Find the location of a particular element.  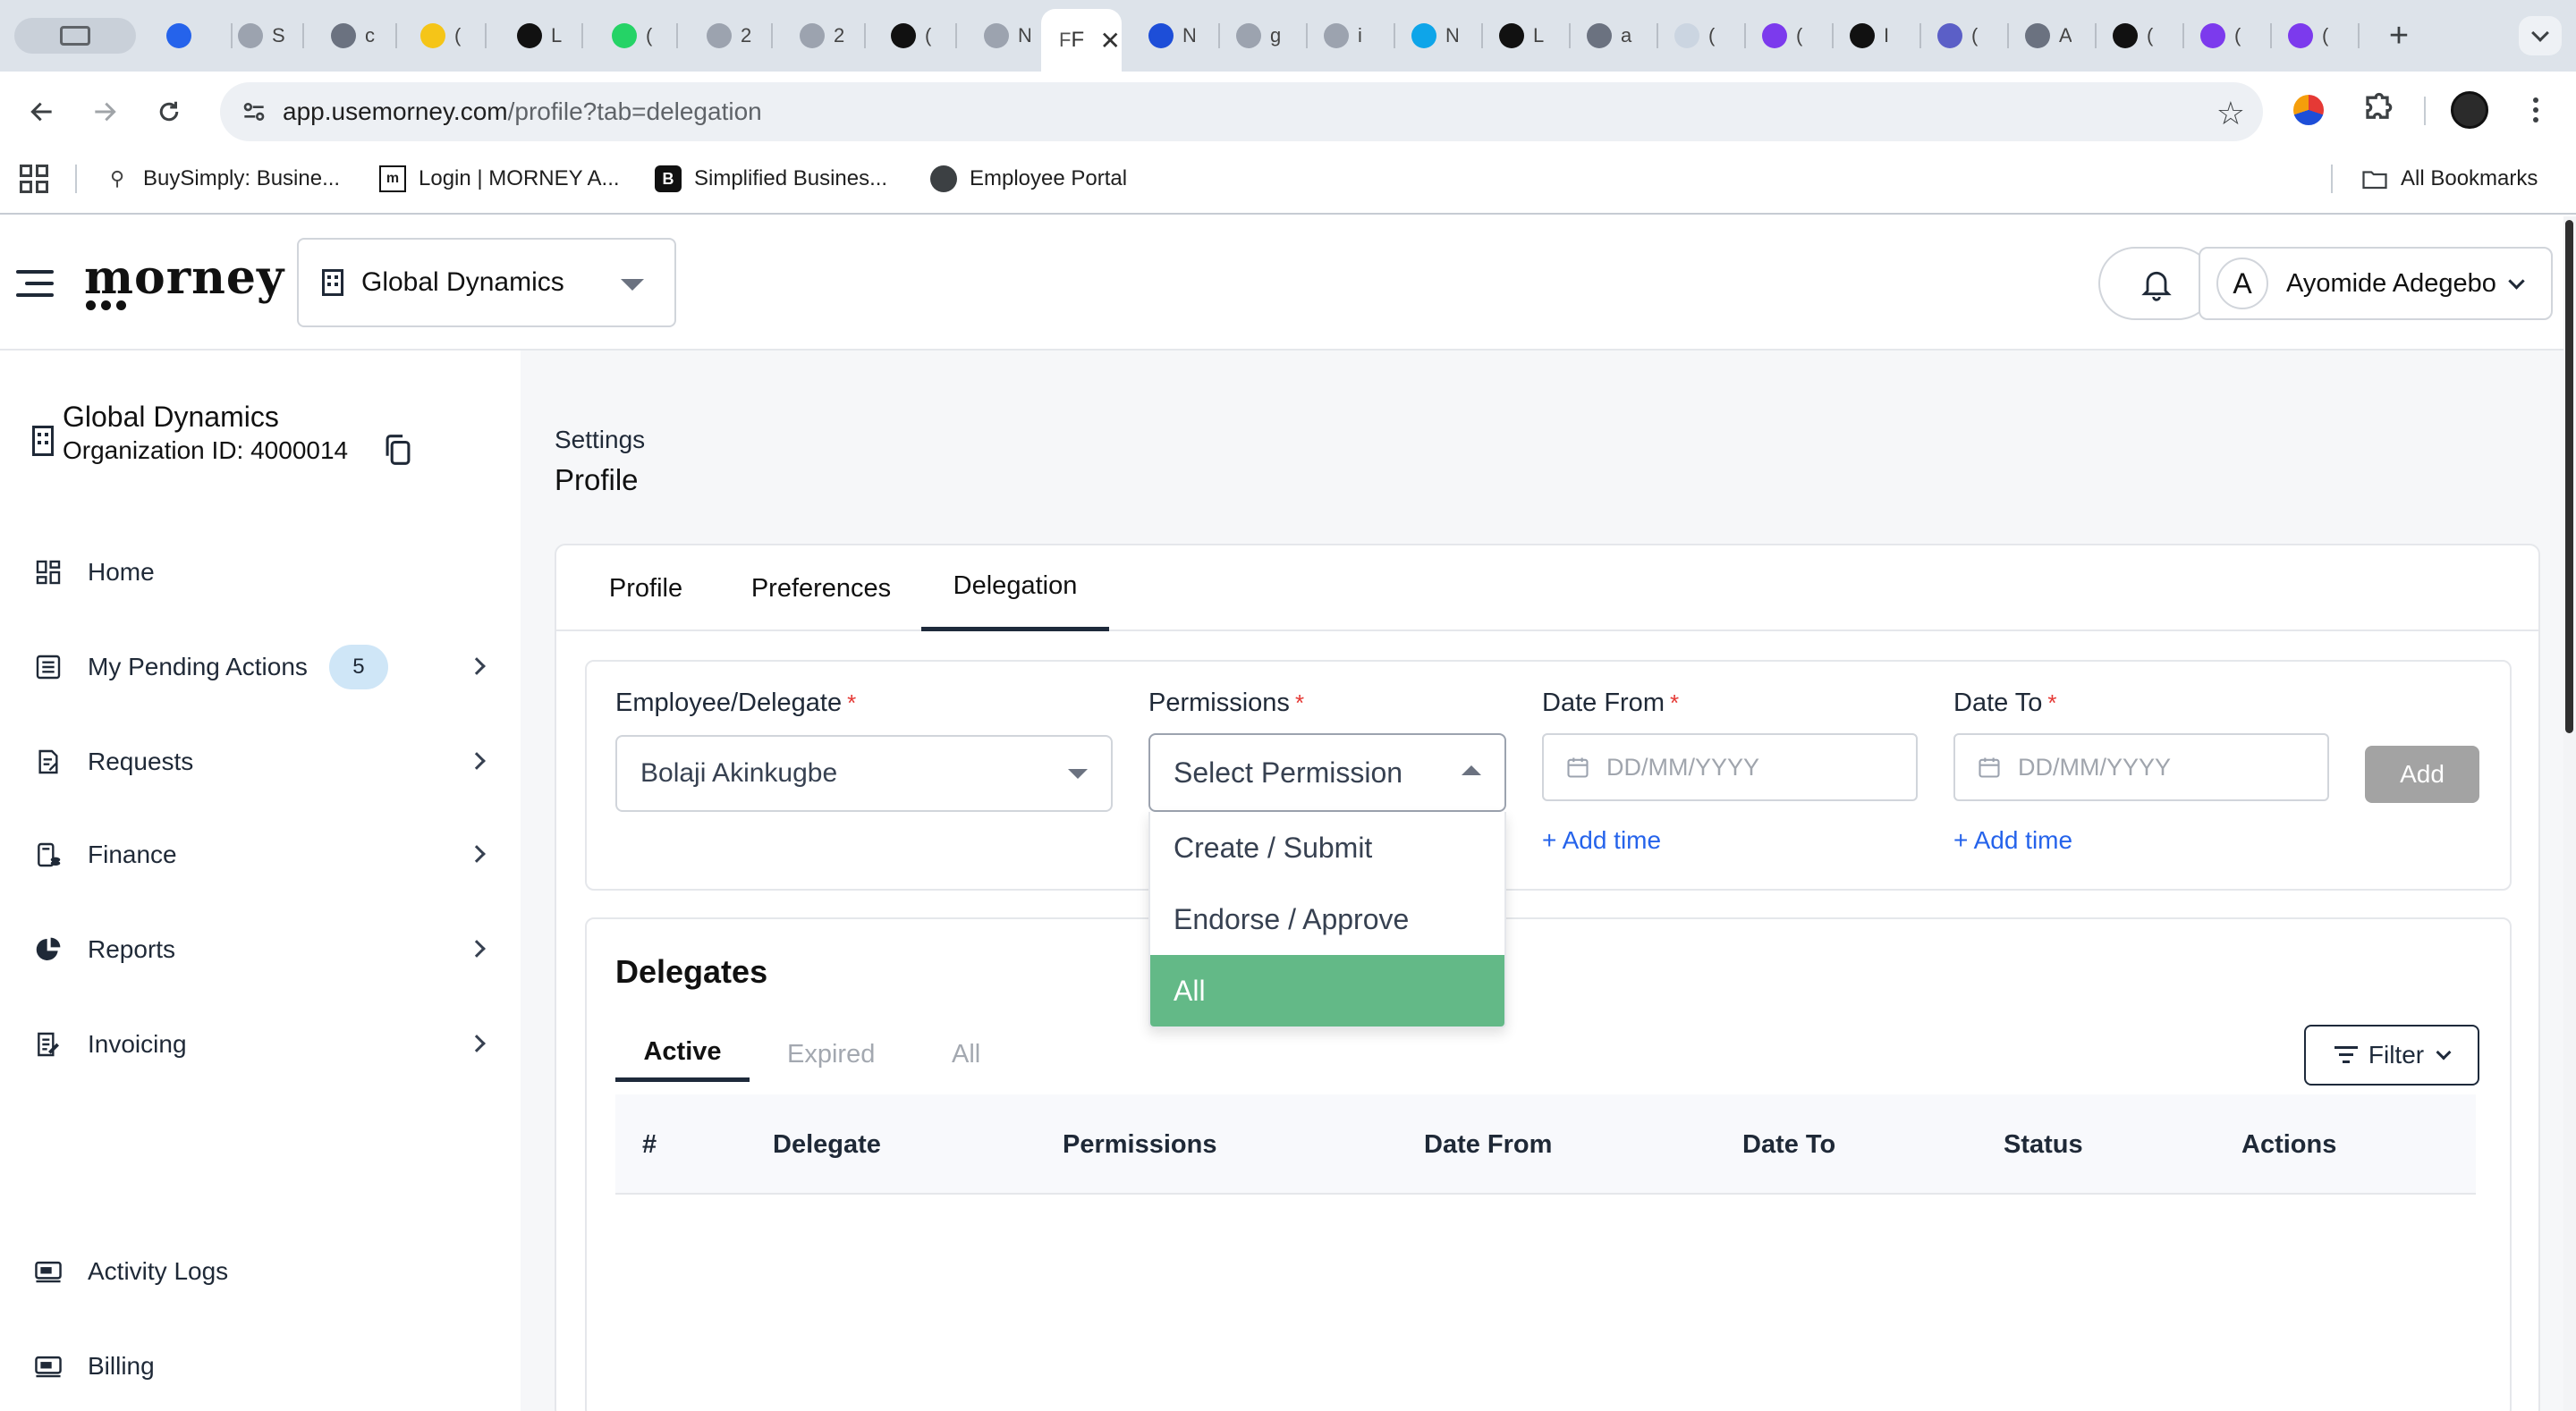

notifications-button is located at coordinates (2156, 283).